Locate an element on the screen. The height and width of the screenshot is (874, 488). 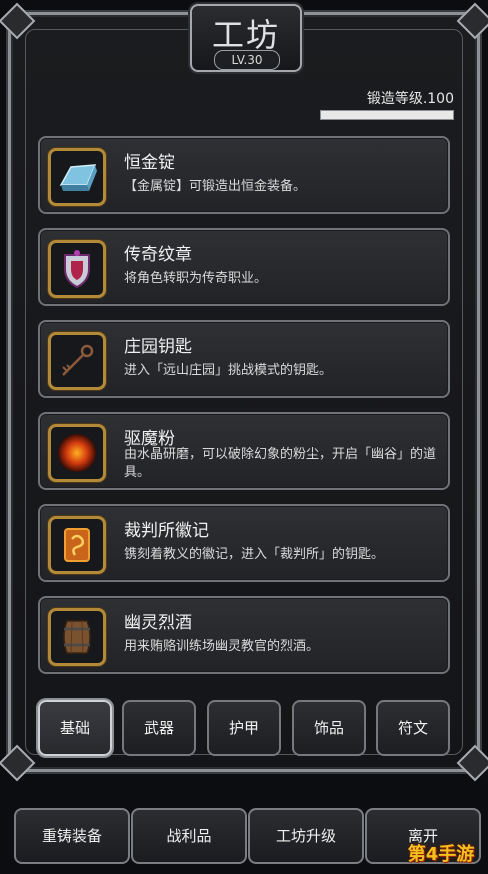
emblem-icon is located at coordinates (77, 545).